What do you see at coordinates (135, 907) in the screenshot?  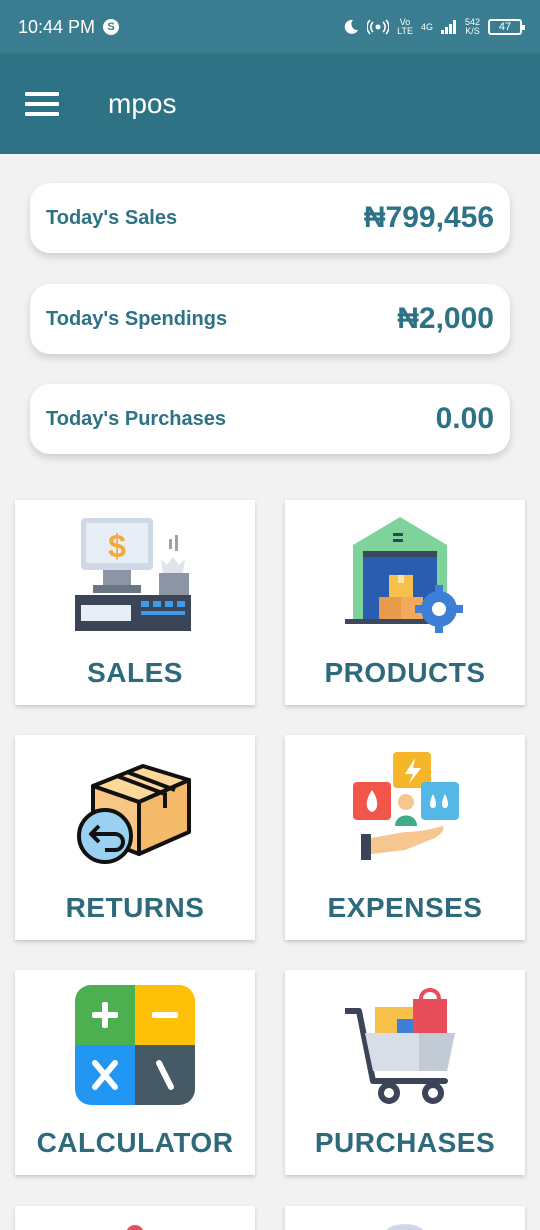 I see `tile-label: RETURNS` at bounding box center [135, 907].